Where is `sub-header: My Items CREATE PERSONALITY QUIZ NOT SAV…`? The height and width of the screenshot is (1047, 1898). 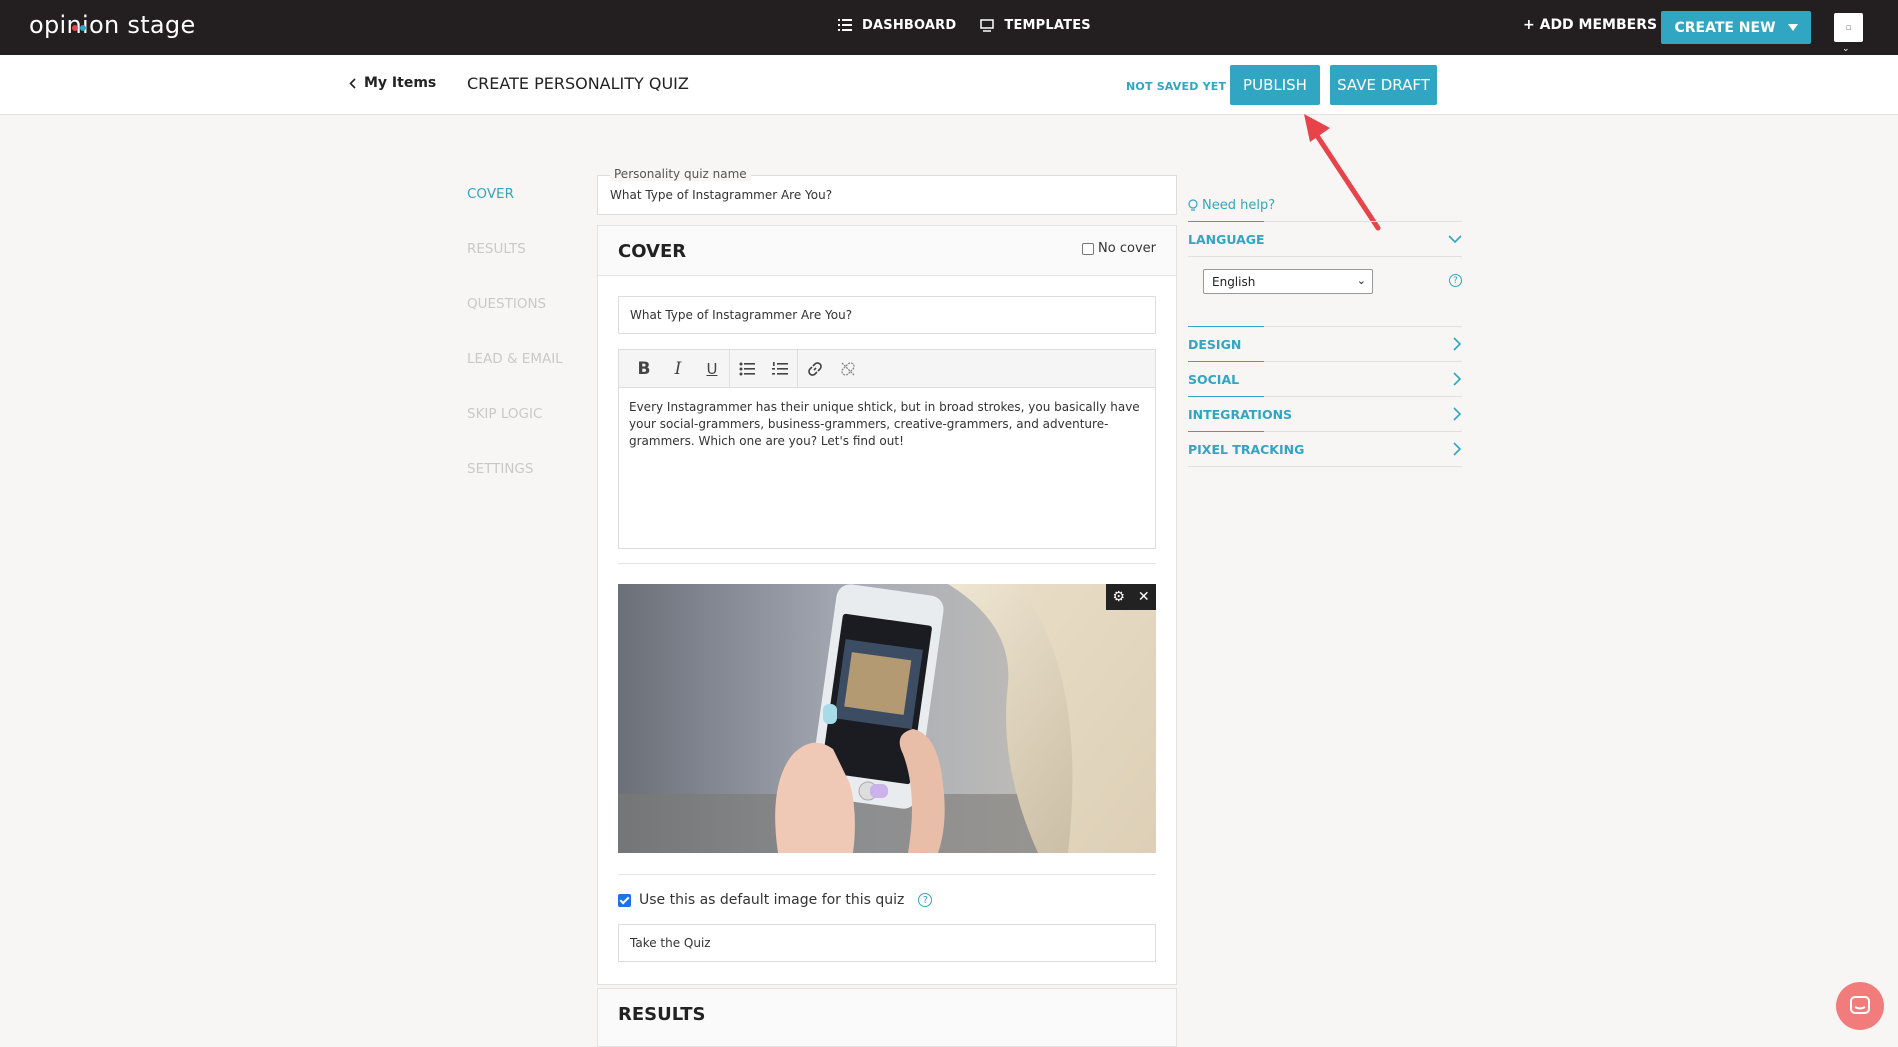 sub-header: My Items CREATE PERSONALITY QUIZ NOT SAV… is located at coordinates (949, 85).